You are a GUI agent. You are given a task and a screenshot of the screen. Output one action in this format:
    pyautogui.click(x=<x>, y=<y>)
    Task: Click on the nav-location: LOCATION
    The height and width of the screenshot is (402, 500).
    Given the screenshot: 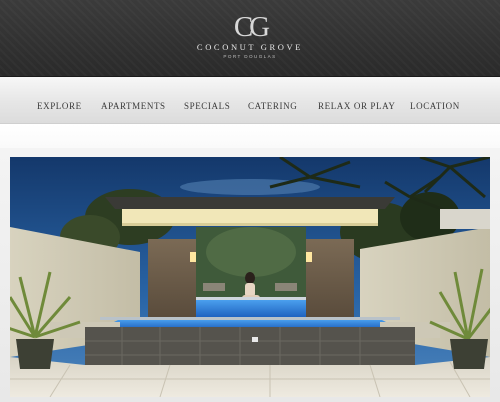 What is the action you would take?
    pyautogui.click(x=435, y=106)
    